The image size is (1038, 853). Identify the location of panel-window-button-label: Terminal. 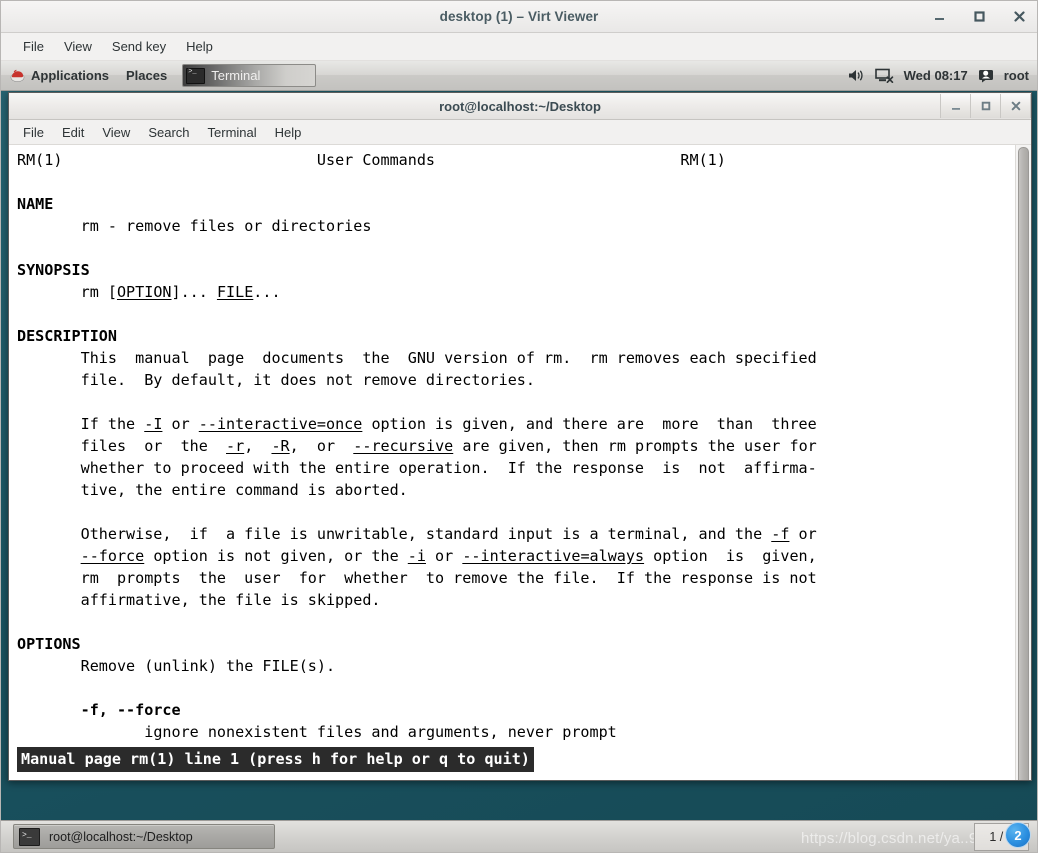
(236, 75).